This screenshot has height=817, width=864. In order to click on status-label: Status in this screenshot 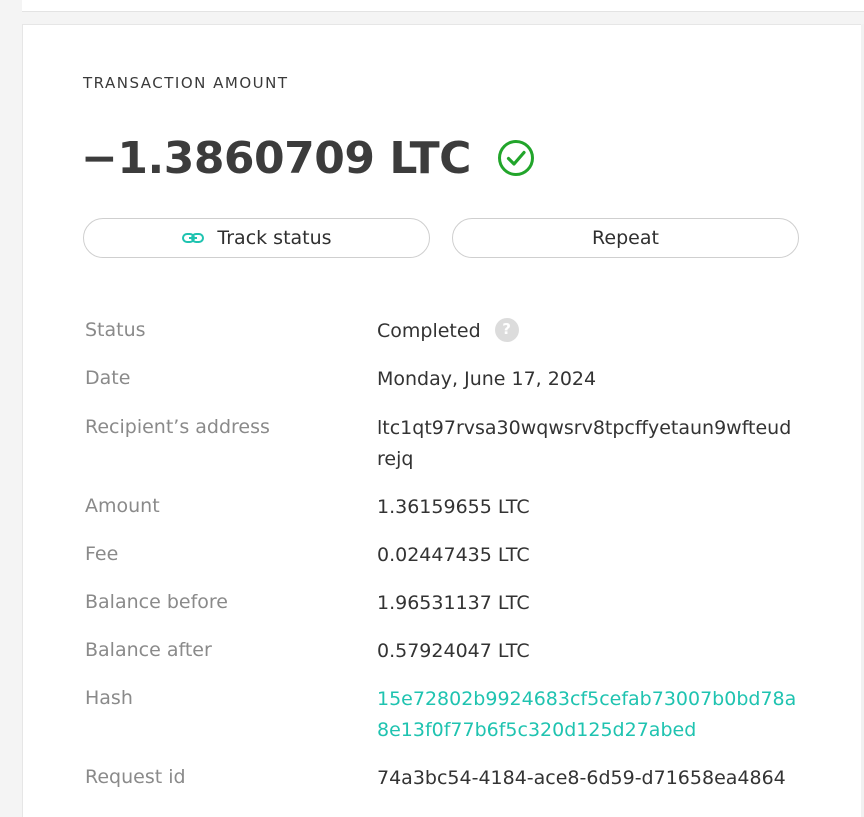, I will do `click(115, 330)`.